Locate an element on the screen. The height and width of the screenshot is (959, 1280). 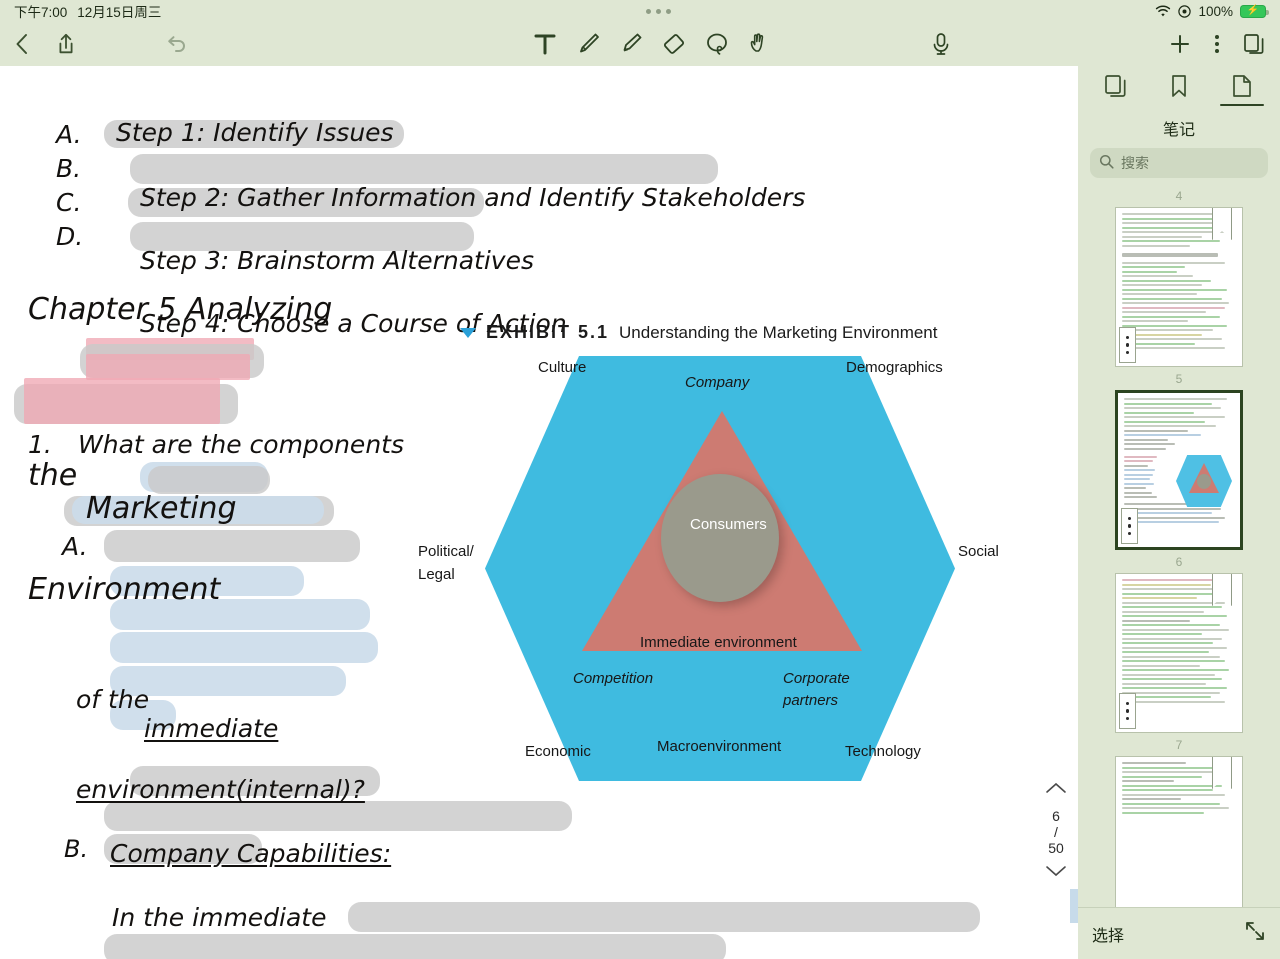
status-bar-right: 100% ⚡ is located at coordinates (1212, 11).